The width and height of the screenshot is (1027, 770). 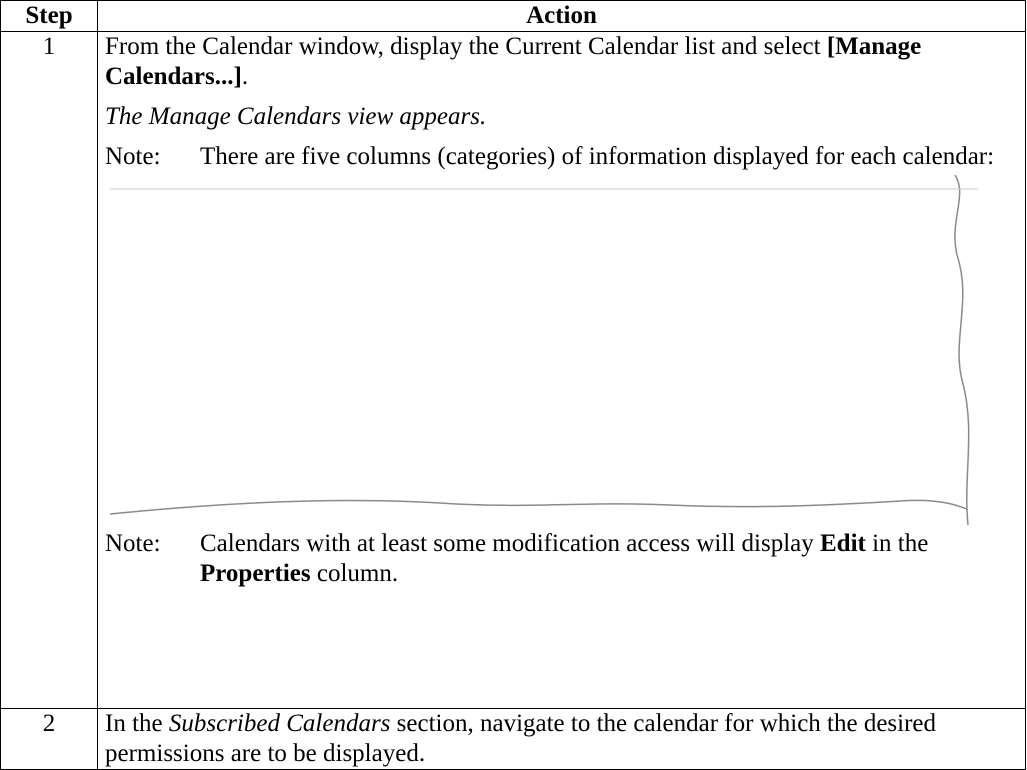 I want to click on table-row: No calendar groups to display, so click(x=545, y=310).